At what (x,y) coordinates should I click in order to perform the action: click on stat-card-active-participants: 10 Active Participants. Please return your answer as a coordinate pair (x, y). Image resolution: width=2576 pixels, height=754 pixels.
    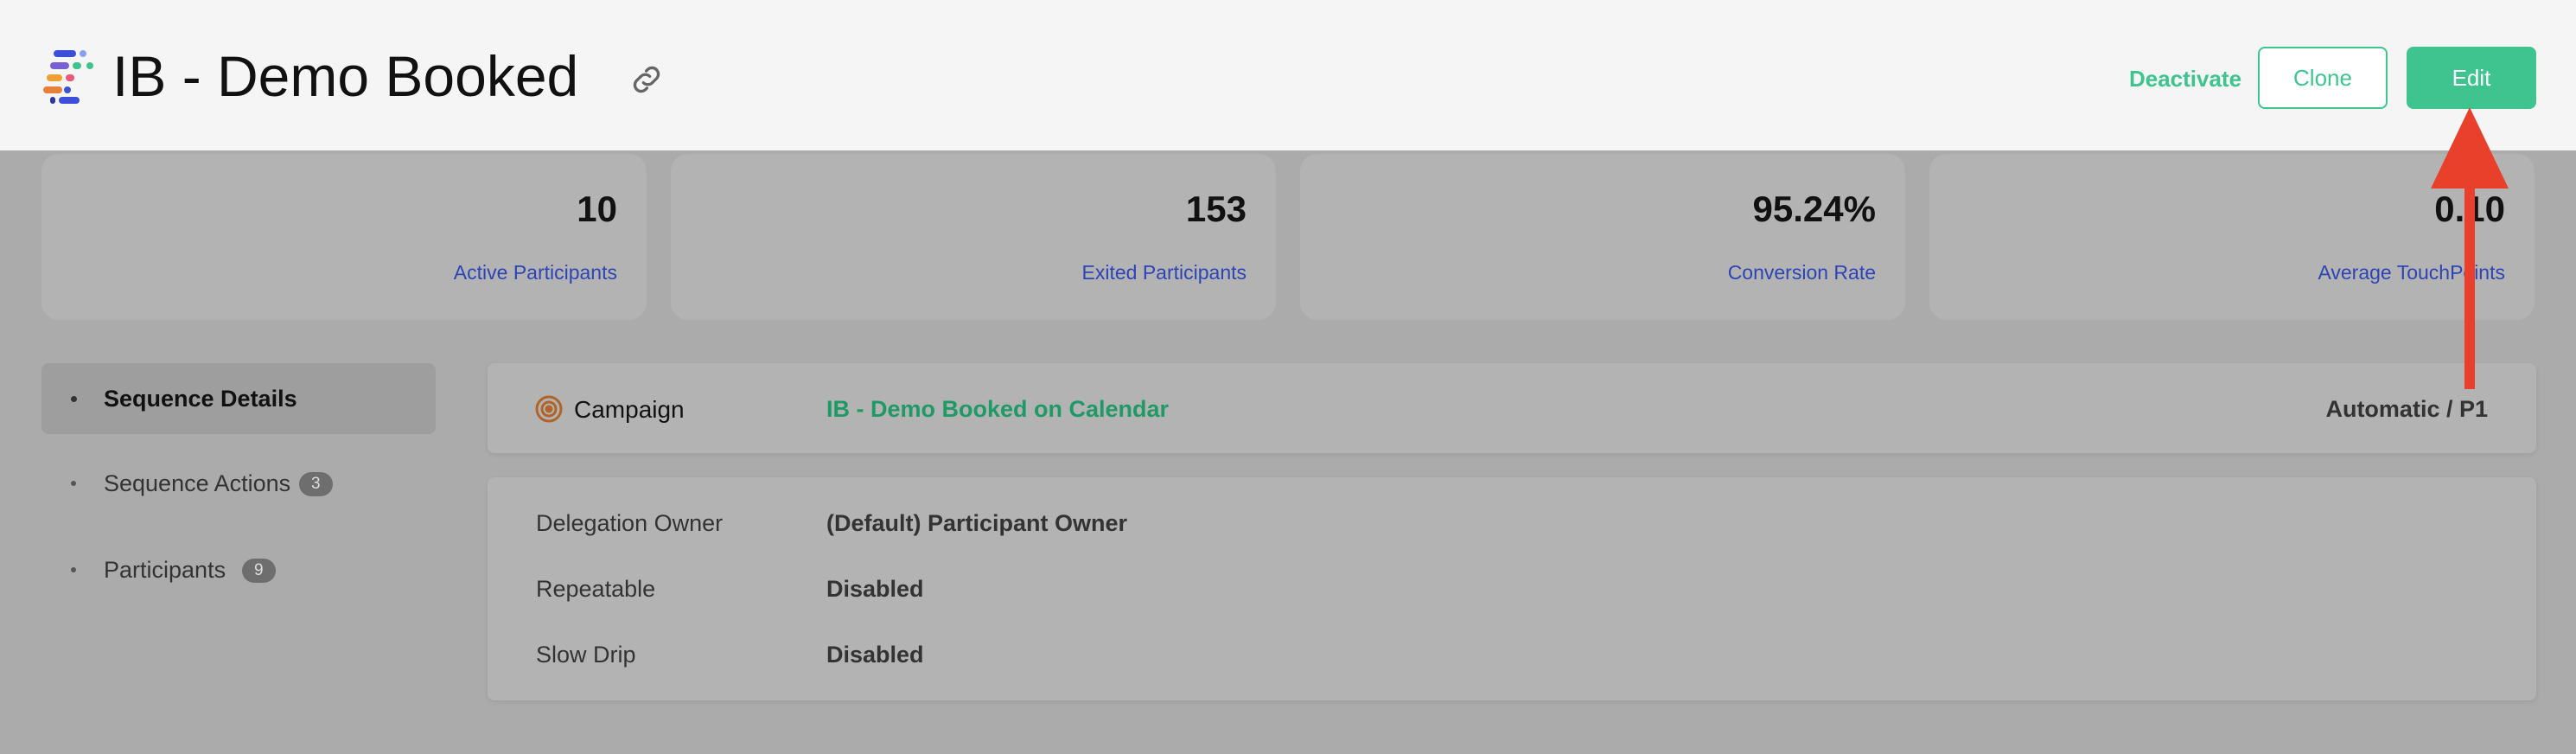
    Looking at the image, I should click on (344, 237).